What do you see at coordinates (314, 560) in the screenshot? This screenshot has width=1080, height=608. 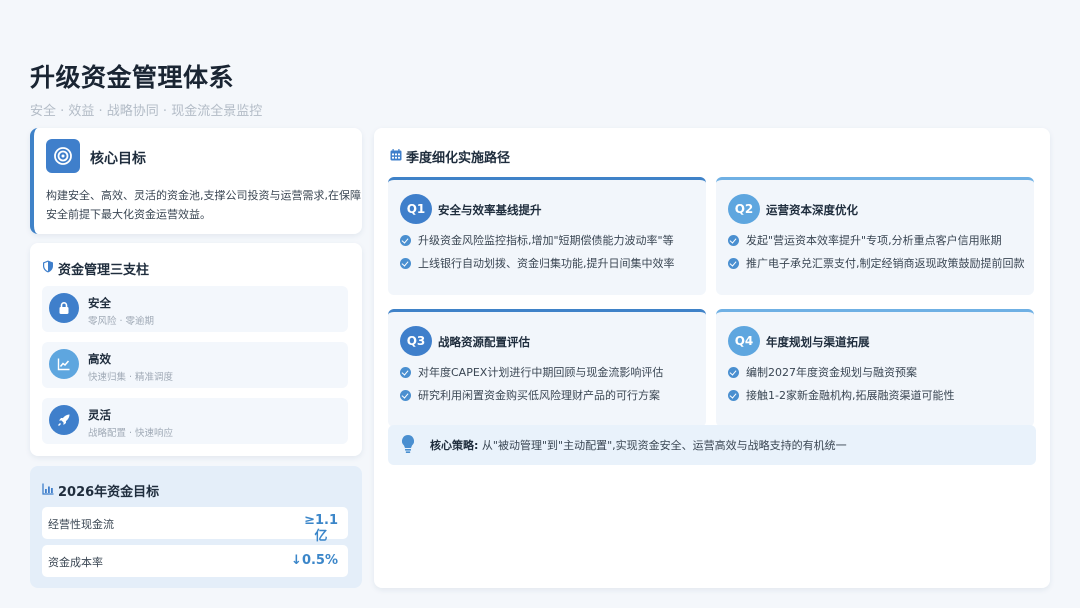 I see `target-value: ↓0.5%` at bounding box center [314, 560].